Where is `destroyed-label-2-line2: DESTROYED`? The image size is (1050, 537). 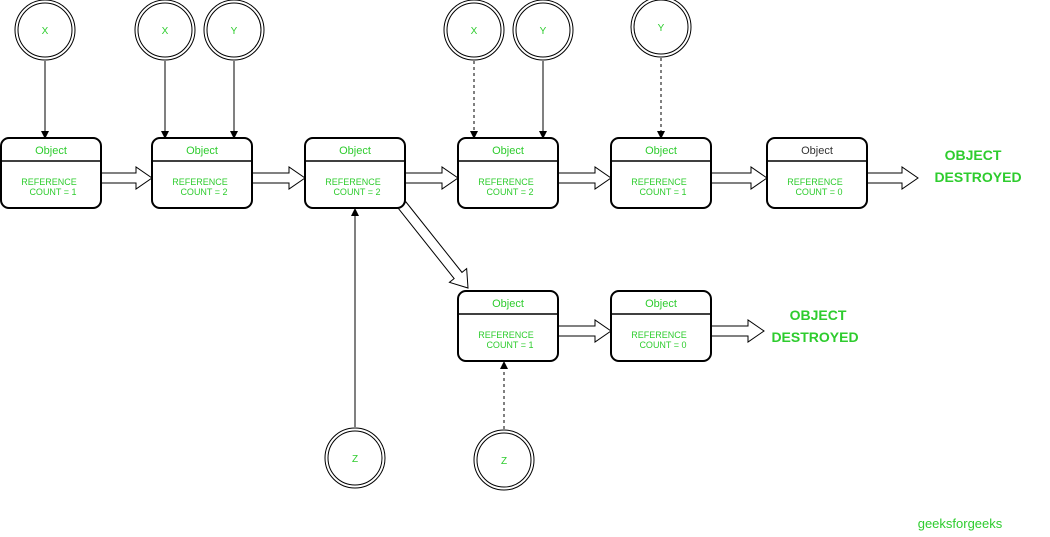
destroyed-label-2-line2: DESTROYED is located at coordinates (814, 337).